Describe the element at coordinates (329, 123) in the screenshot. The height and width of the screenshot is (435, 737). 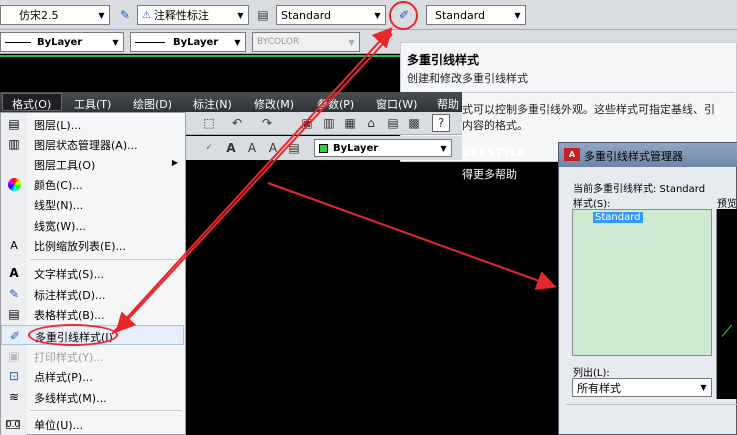
I see `properties-icon: ▥` at that location.